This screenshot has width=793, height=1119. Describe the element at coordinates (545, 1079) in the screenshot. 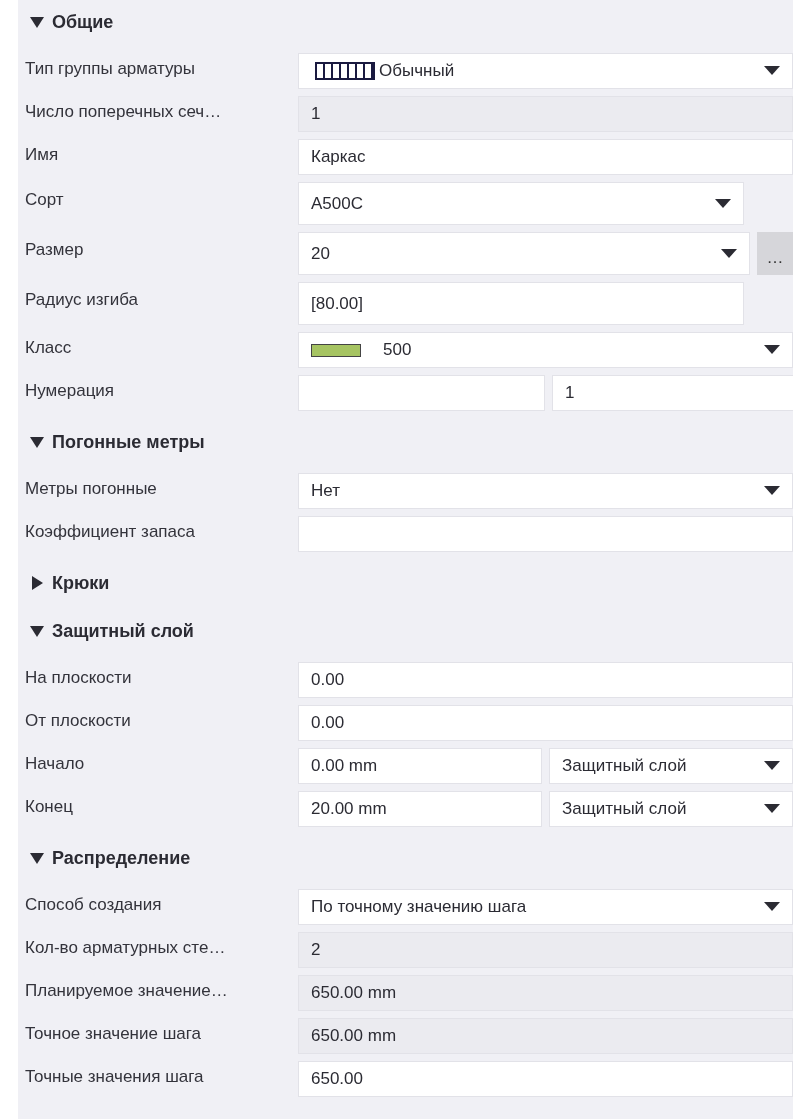

I see `text-field: 650.00` at that location.